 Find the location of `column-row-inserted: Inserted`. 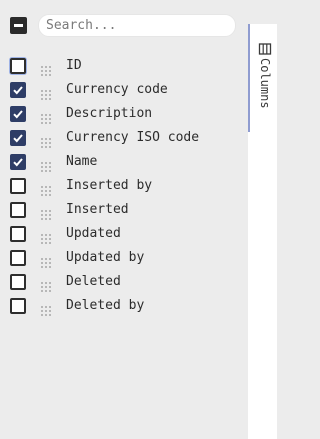

column-row-inserted: Inserted is located at coordinates (124, 210).